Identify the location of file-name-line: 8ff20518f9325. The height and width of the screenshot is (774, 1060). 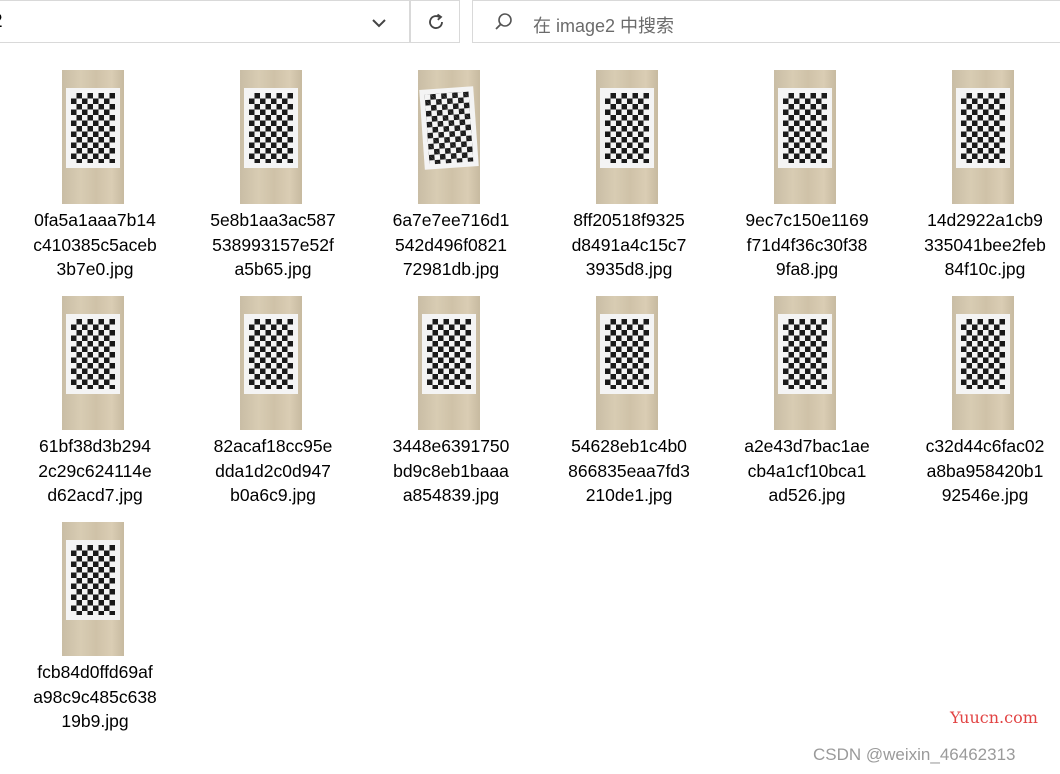
(629, 220).